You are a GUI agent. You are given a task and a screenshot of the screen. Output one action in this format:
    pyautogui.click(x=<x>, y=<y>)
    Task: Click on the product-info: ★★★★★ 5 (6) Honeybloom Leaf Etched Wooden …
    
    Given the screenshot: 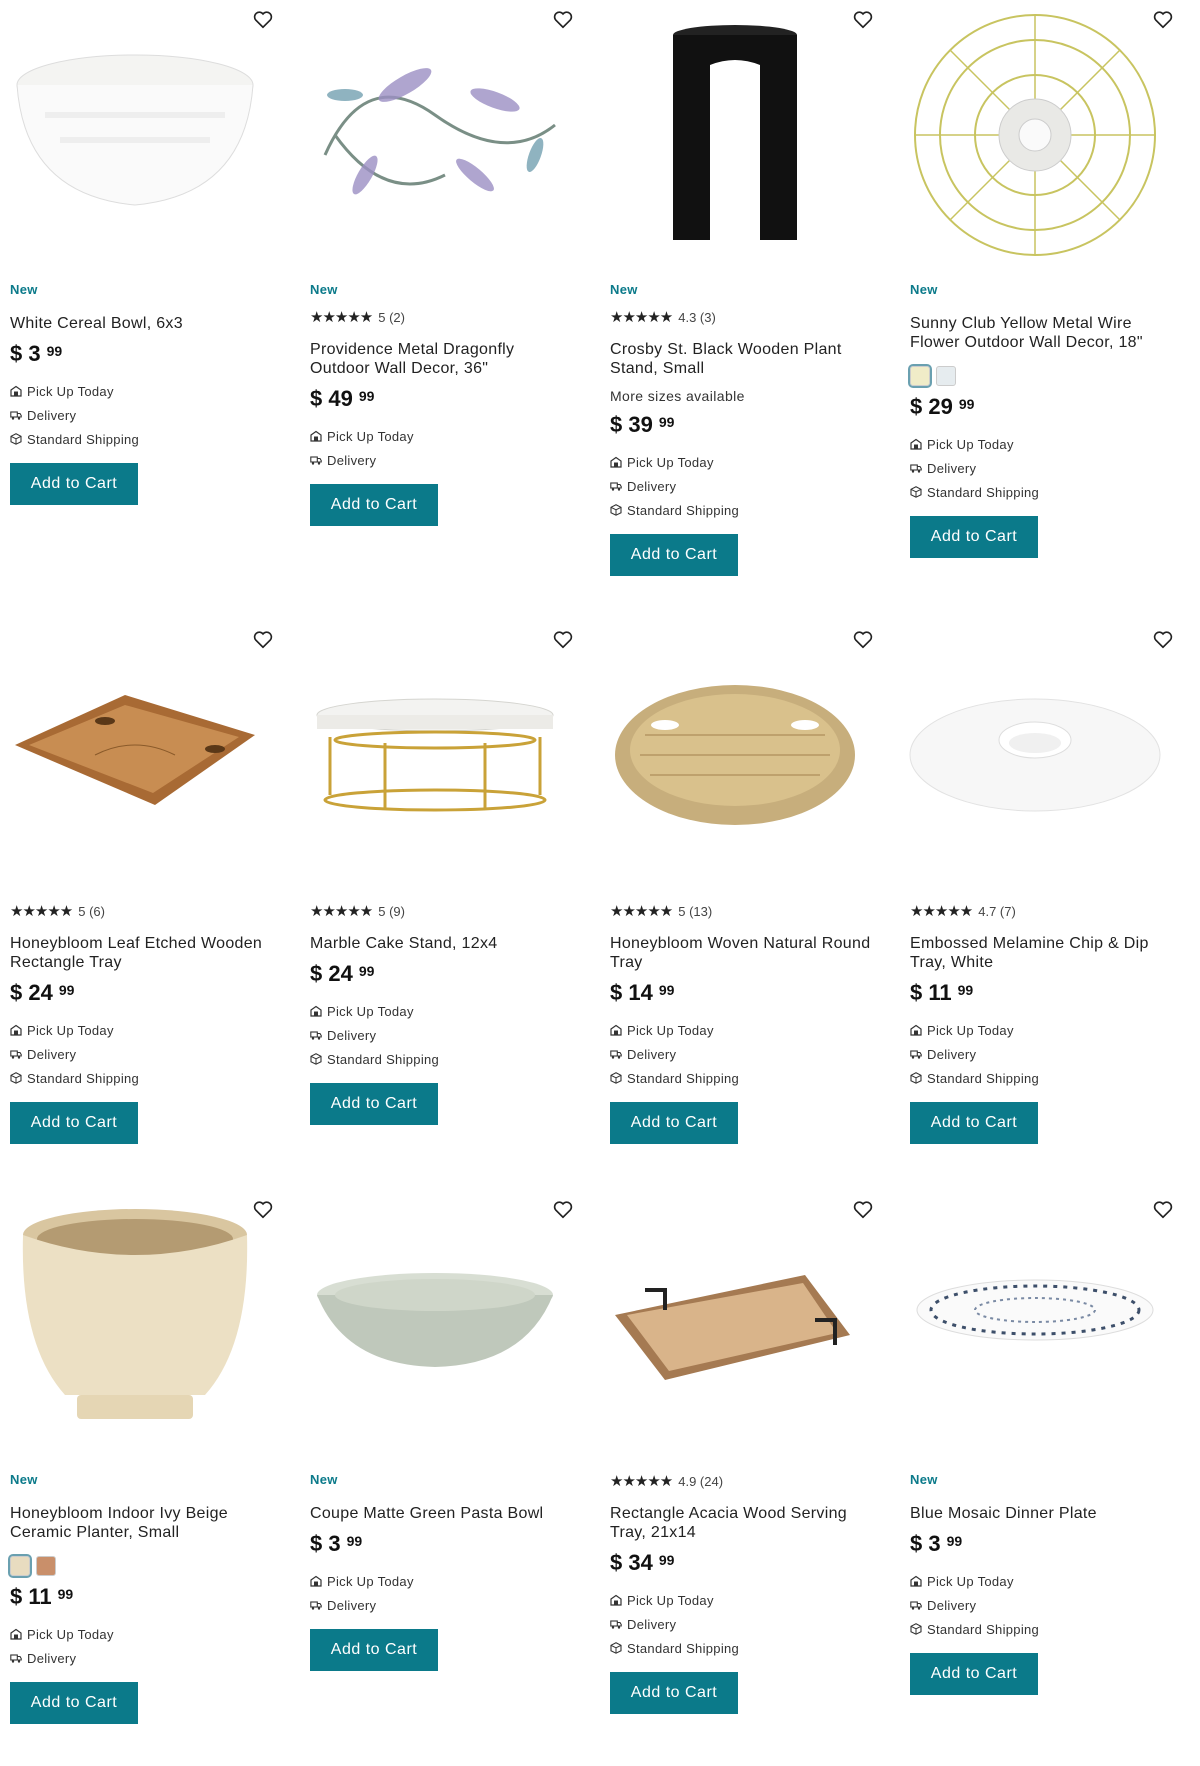 What is the action you would take?
    pyautogui.click(x=141, y=1023)
    